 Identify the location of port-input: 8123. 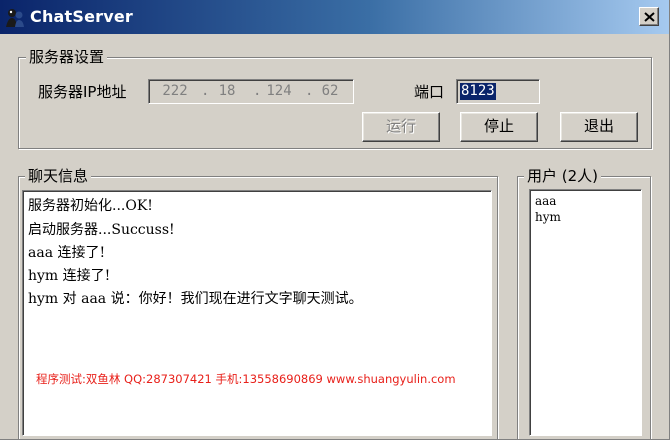
(498, 91).